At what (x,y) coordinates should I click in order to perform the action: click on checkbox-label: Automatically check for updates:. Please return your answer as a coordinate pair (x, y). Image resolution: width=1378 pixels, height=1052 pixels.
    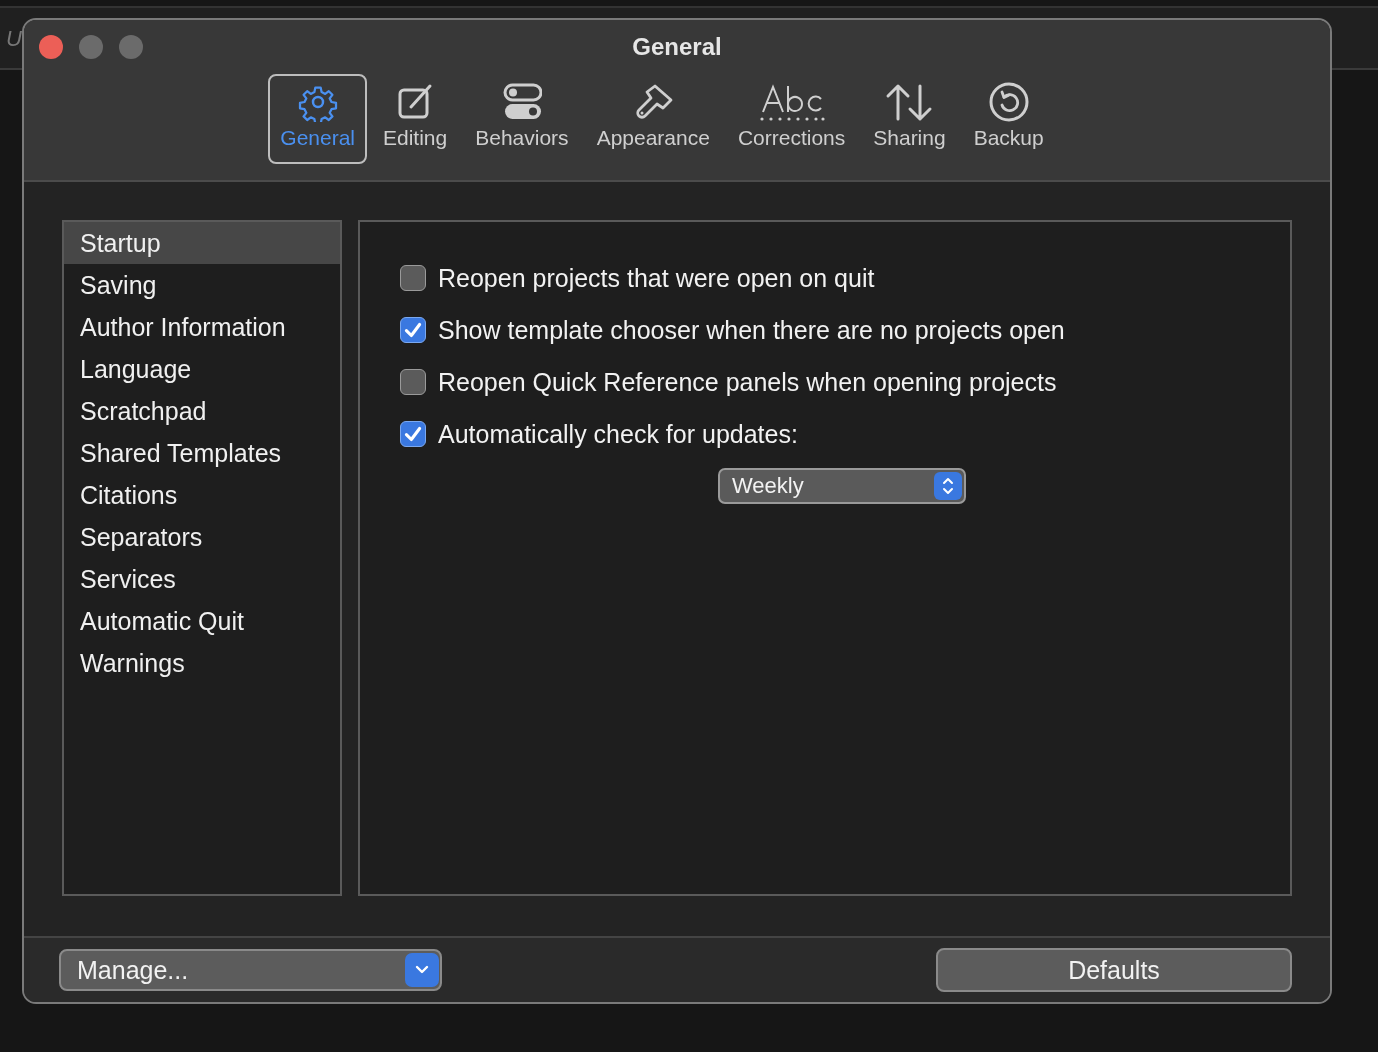
    Looking at the image, I should click on (618, 434).